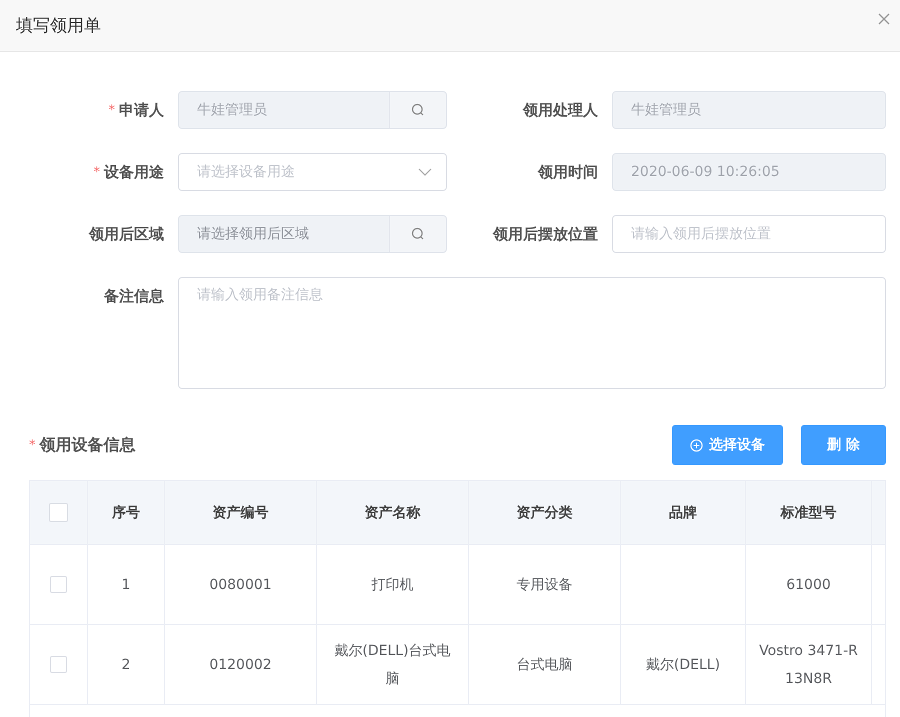  I want to click on column-header: 品牌, so click(683, 512).